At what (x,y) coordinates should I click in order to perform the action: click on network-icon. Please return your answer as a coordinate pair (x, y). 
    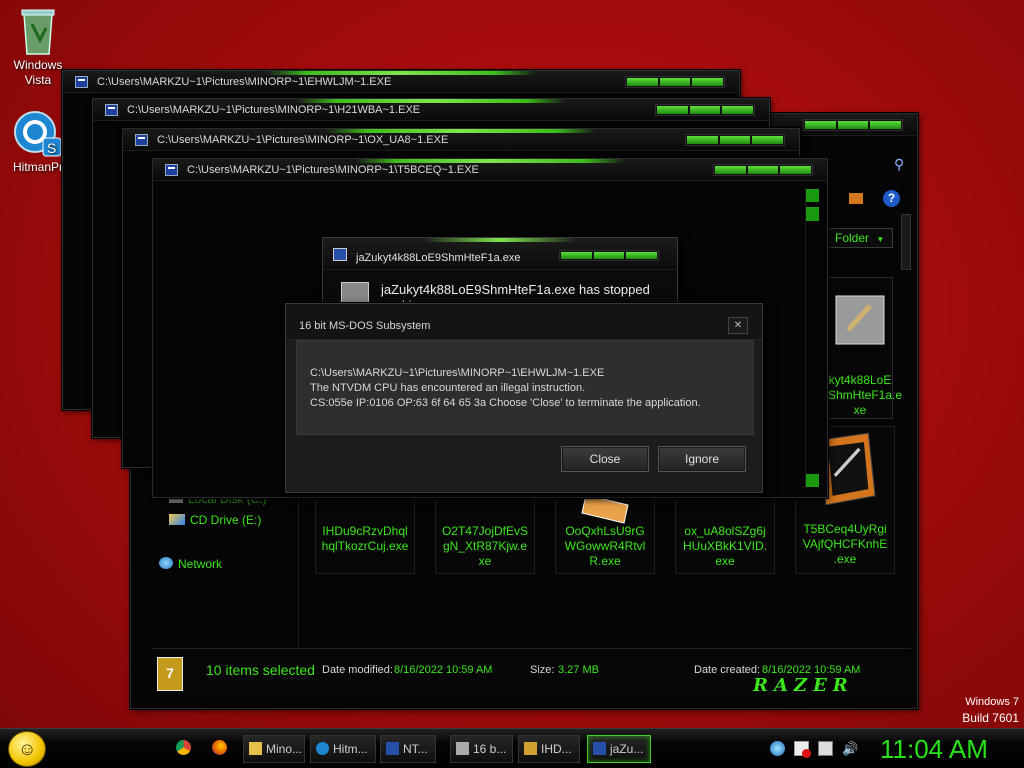
    Looking at the image, I should click on (166, 563).